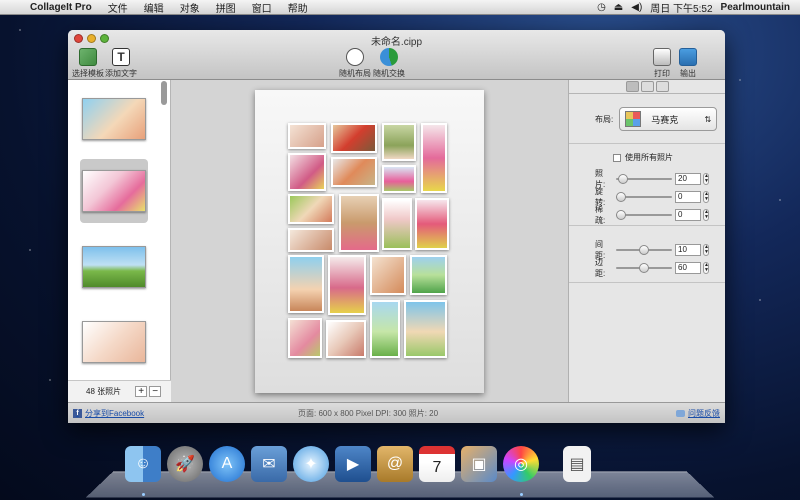 The height and width of the screenshot is (500, 800). I want to click on template-preview, so click(114, 267).